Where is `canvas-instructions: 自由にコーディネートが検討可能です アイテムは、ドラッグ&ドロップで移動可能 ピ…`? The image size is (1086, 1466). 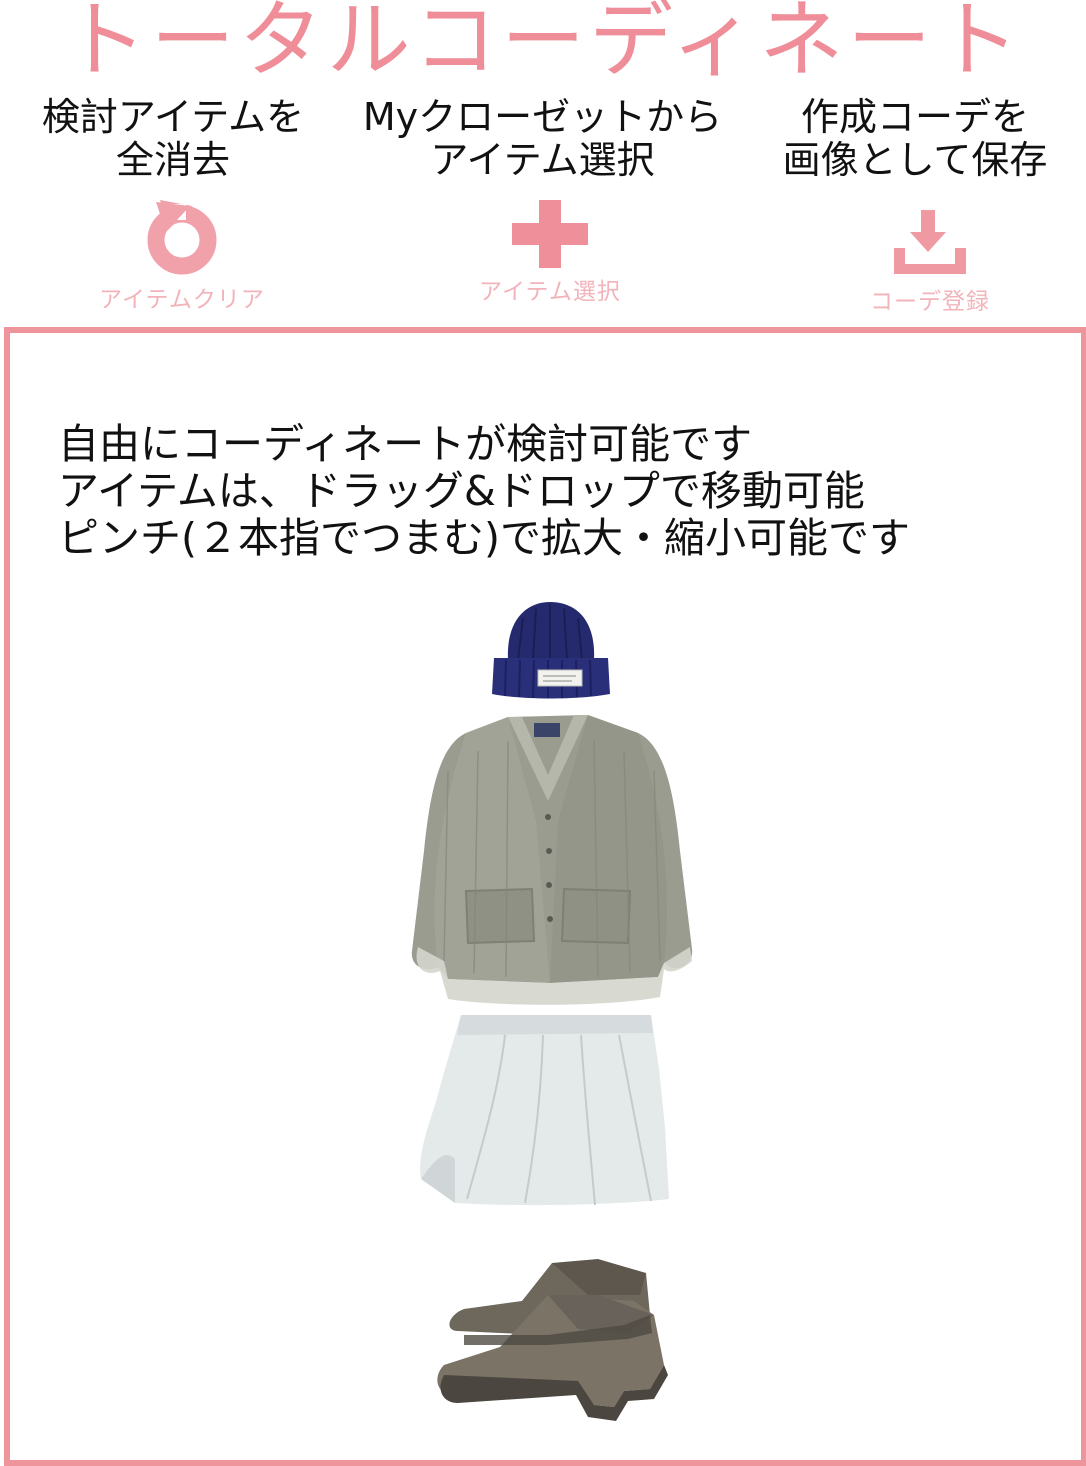
canvas-instructions: 自由にコーディネートが検討可能です アイテムは、ドラッグ&ドロップで移動可能 ピ… is located at coordinates (484, 491).